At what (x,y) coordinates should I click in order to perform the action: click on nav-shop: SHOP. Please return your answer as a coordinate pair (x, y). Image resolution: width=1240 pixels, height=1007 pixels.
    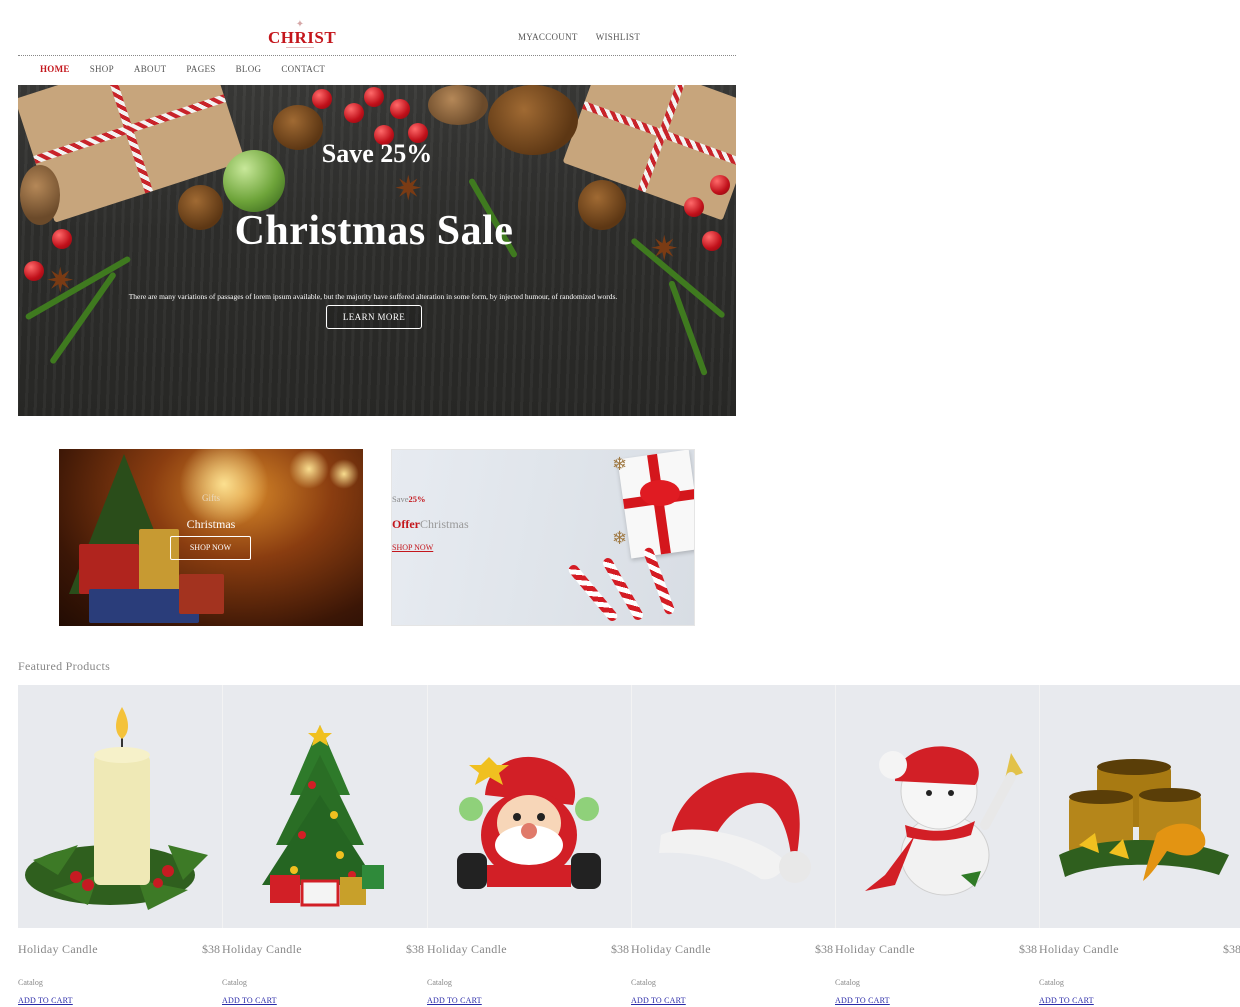
    Looking at the image, I should click on (102, 71).